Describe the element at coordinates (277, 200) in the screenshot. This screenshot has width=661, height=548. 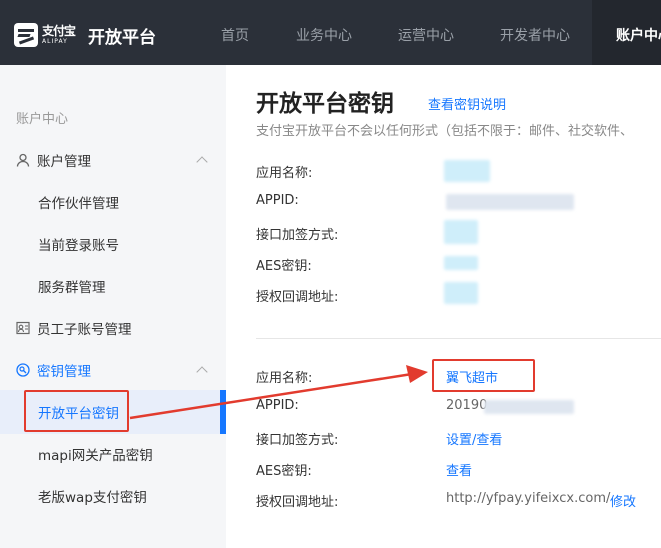
I see `app1-appid-label: APPID:` at that location.